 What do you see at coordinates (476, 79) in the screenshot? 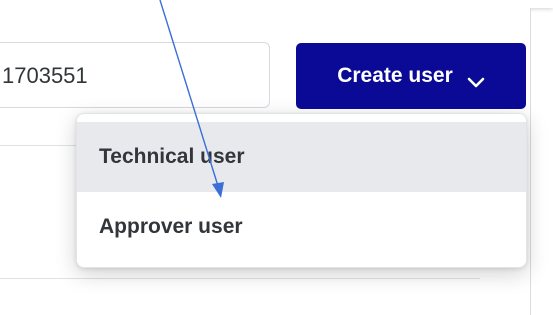
I see `chevron-down-icon` at bounding box center [476, 79].